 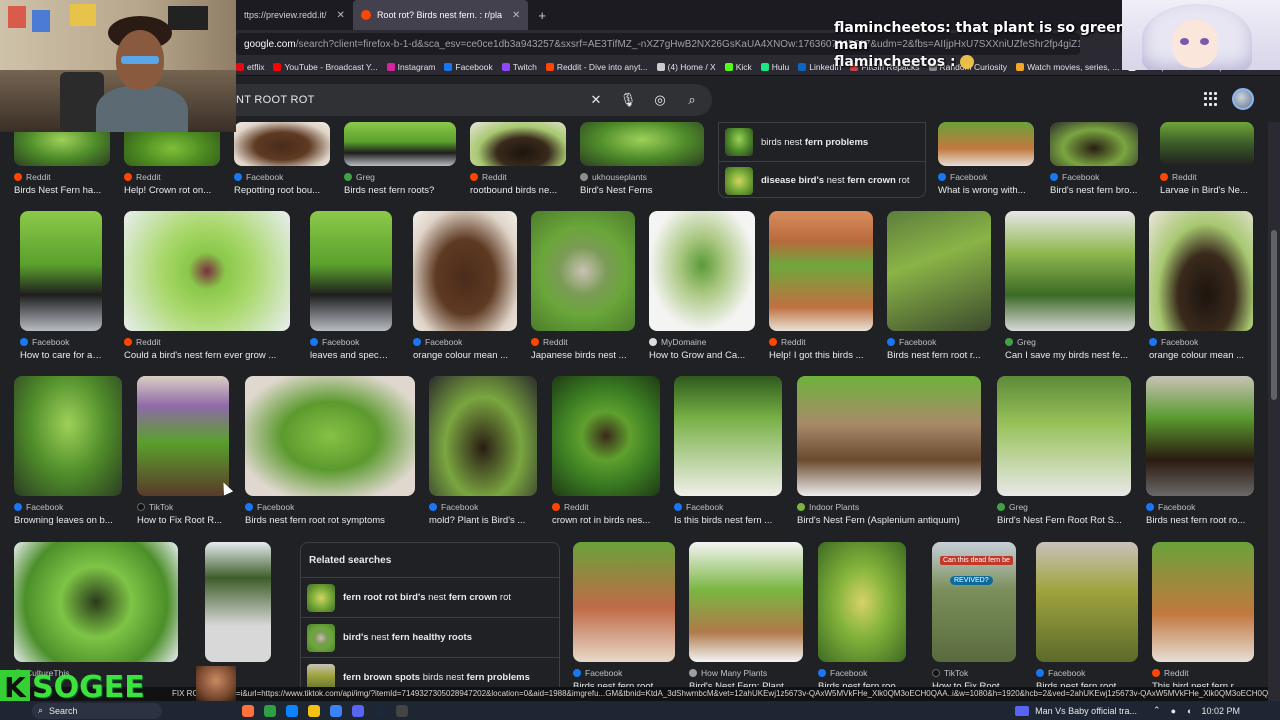 What do you see at coordinates (642, 190) in the screenshot?
I see `result-title: Bird's Nest Ferns` at bounding box center [642, 190].